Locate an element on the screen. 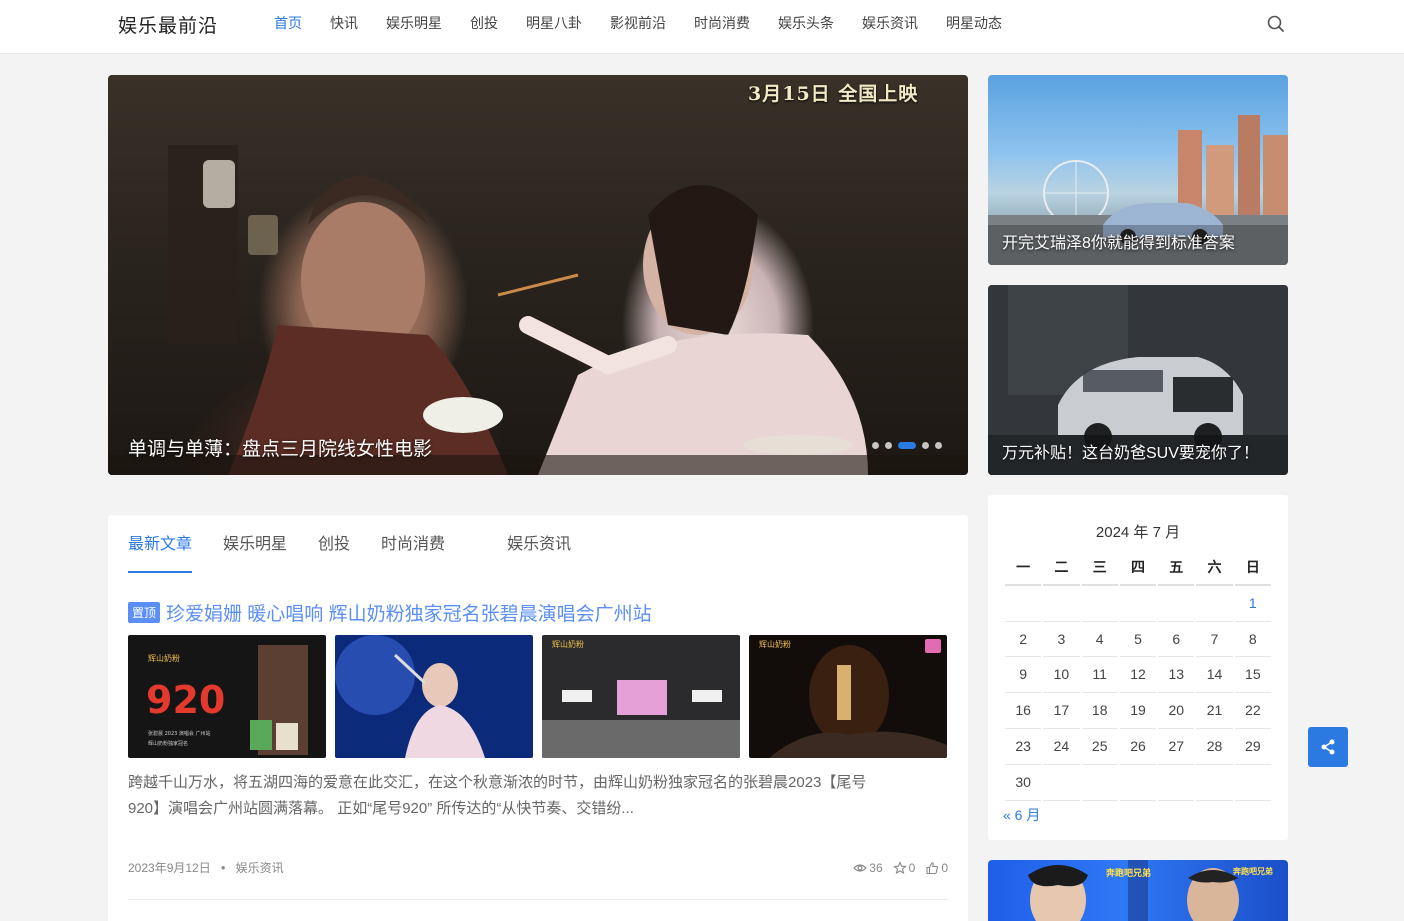 The width and height of the screenshot is (1404, 921). weekday-label: 一 is located at coordinates (1023, 568).